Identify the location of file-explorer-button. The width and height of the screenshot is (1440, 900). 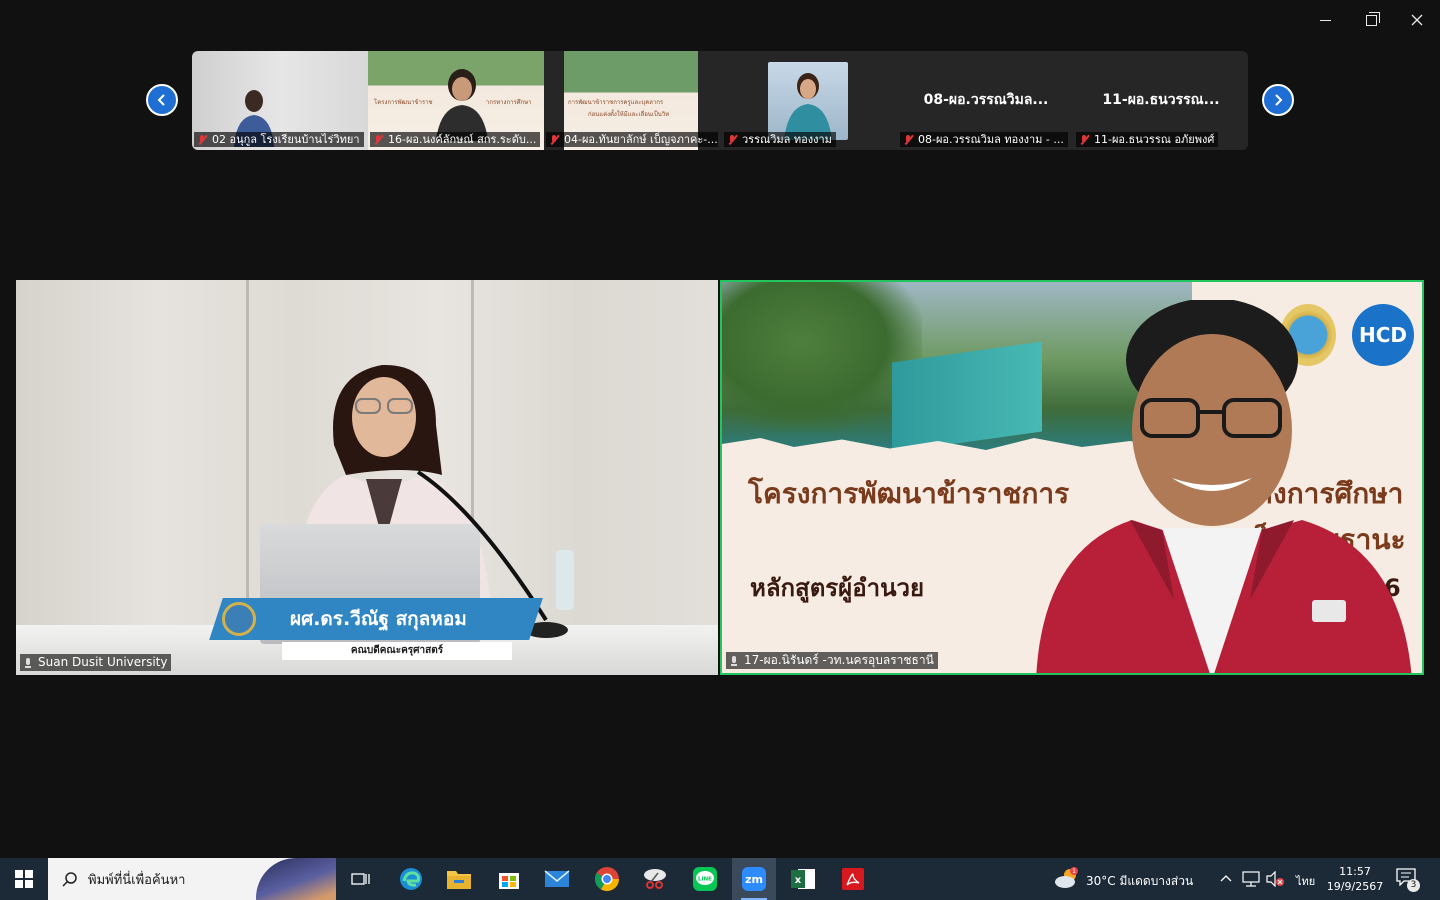
(459, 879).